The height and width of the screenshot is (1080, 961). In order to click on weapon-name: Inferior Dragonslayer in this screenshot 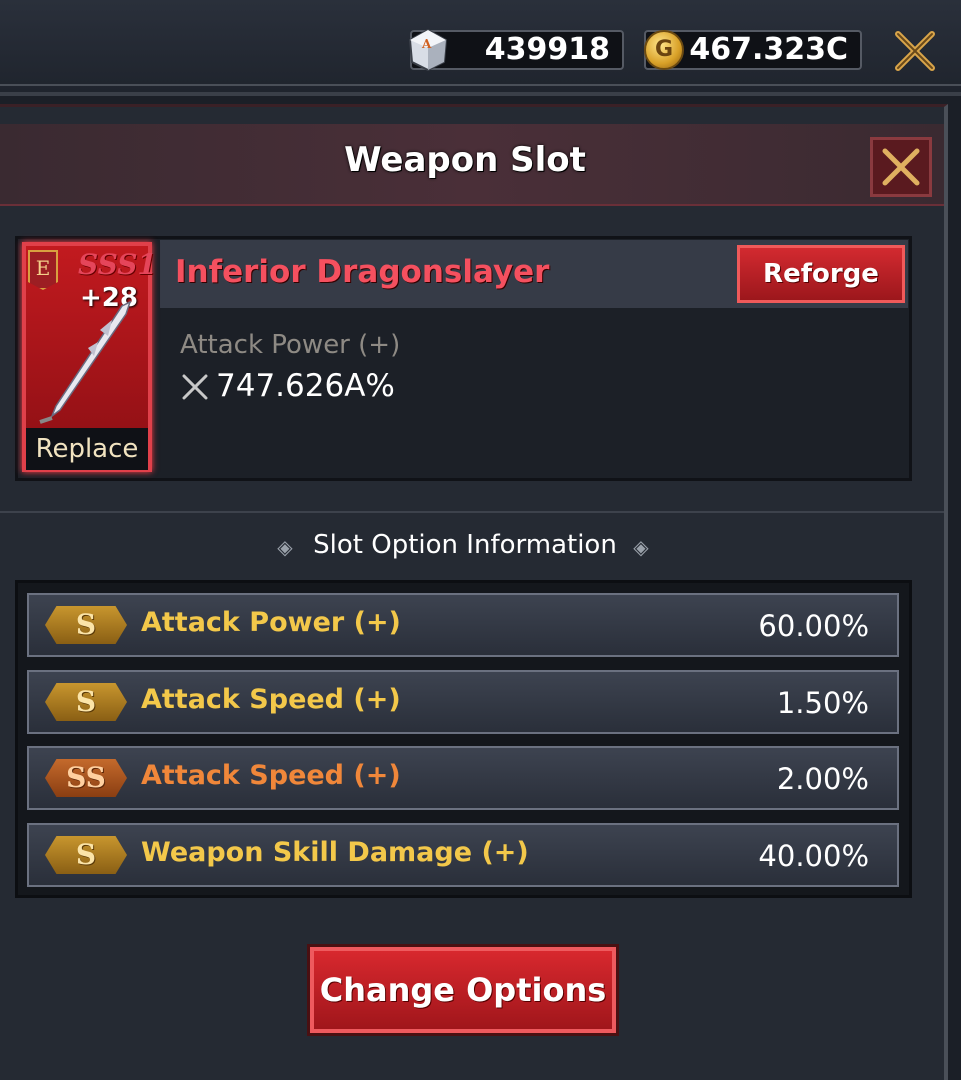, I will do `click(362, 272)`.